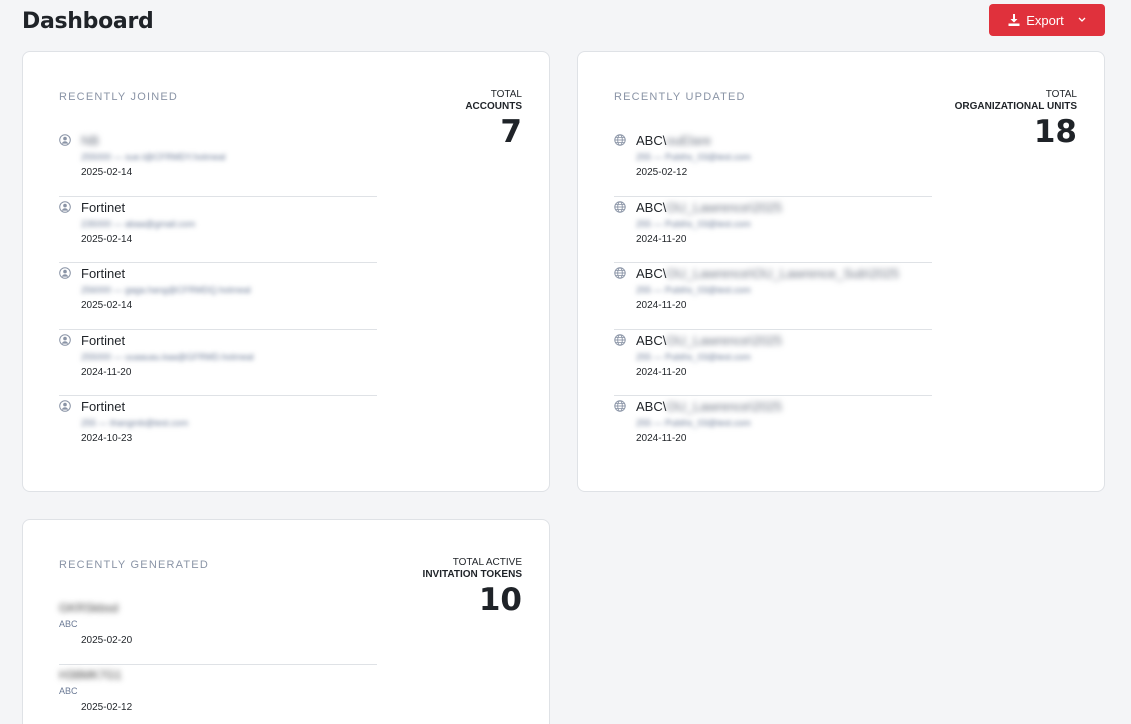  I want to click on account-detail: 235000 — abaa@gmail.com, so click(138, 223).